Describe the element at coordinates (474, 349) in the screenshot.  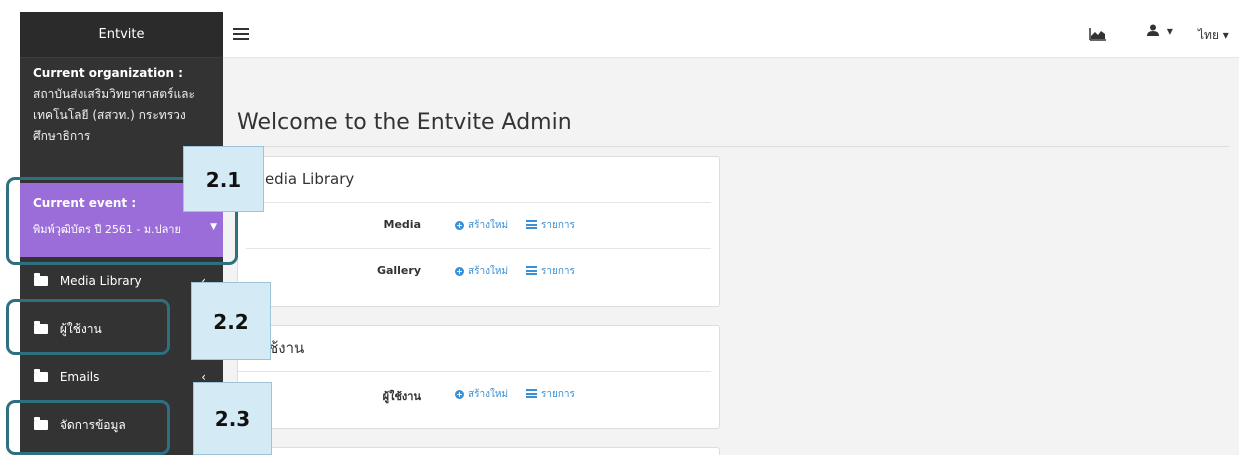
I see `panel-title: ผู้ใช้งาน` at that location.